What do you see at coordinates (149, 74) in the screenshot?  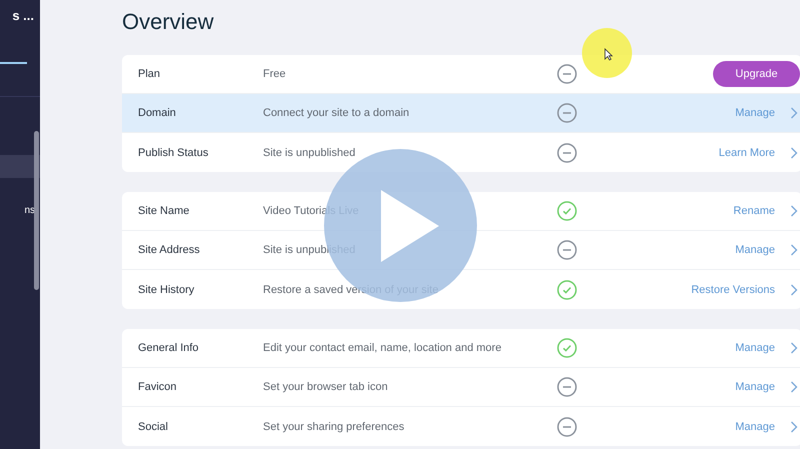 I see `row-label: Plan` at bounding box center [149, 74].